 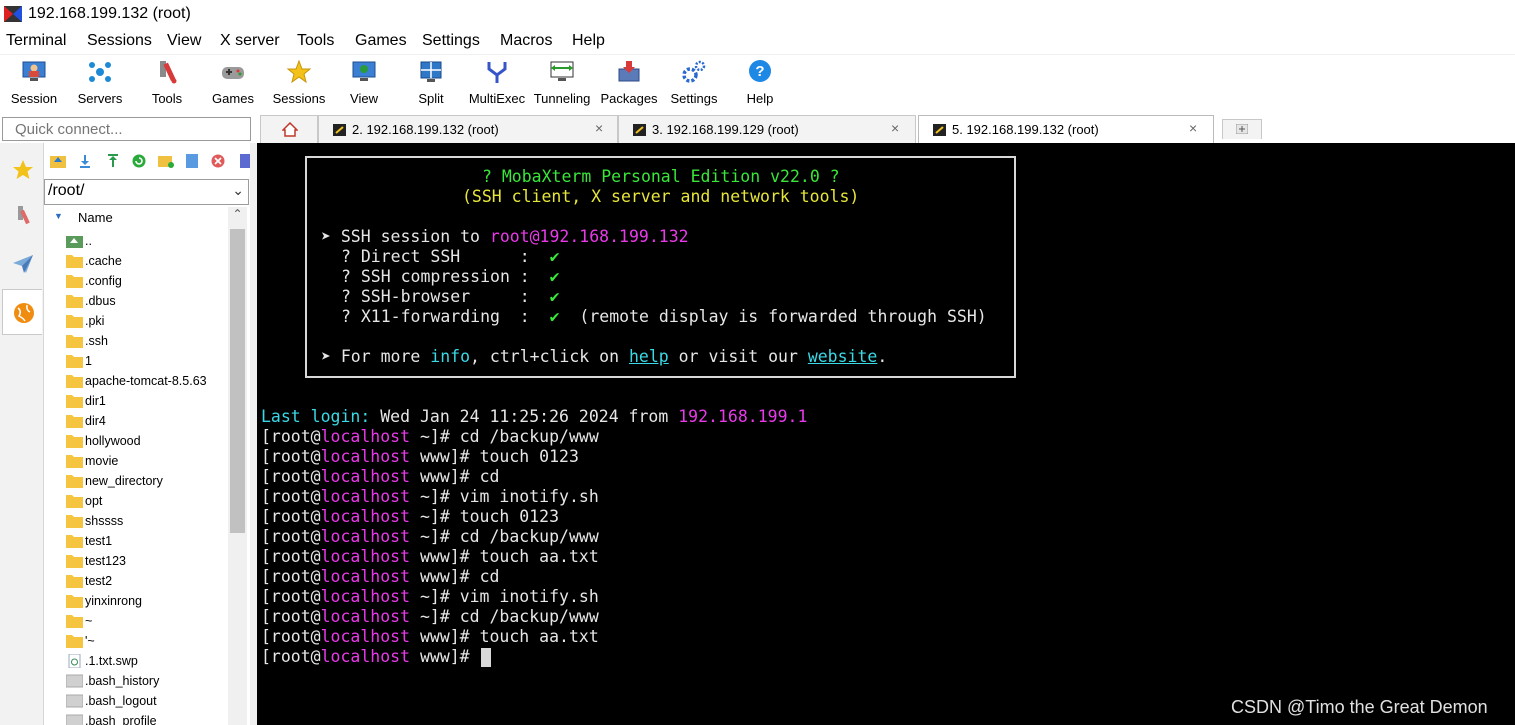 I want to click on tab-home, so click(x=289, y=129).